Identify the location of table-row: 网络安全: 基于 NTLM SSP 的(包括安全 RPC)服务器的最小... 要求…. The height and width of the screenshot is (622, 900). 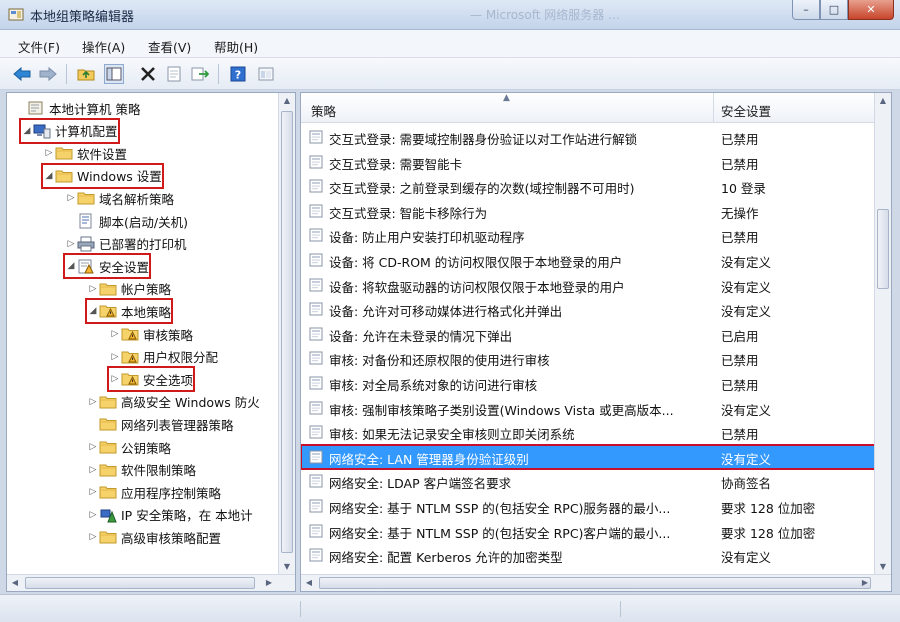
(588, 506).